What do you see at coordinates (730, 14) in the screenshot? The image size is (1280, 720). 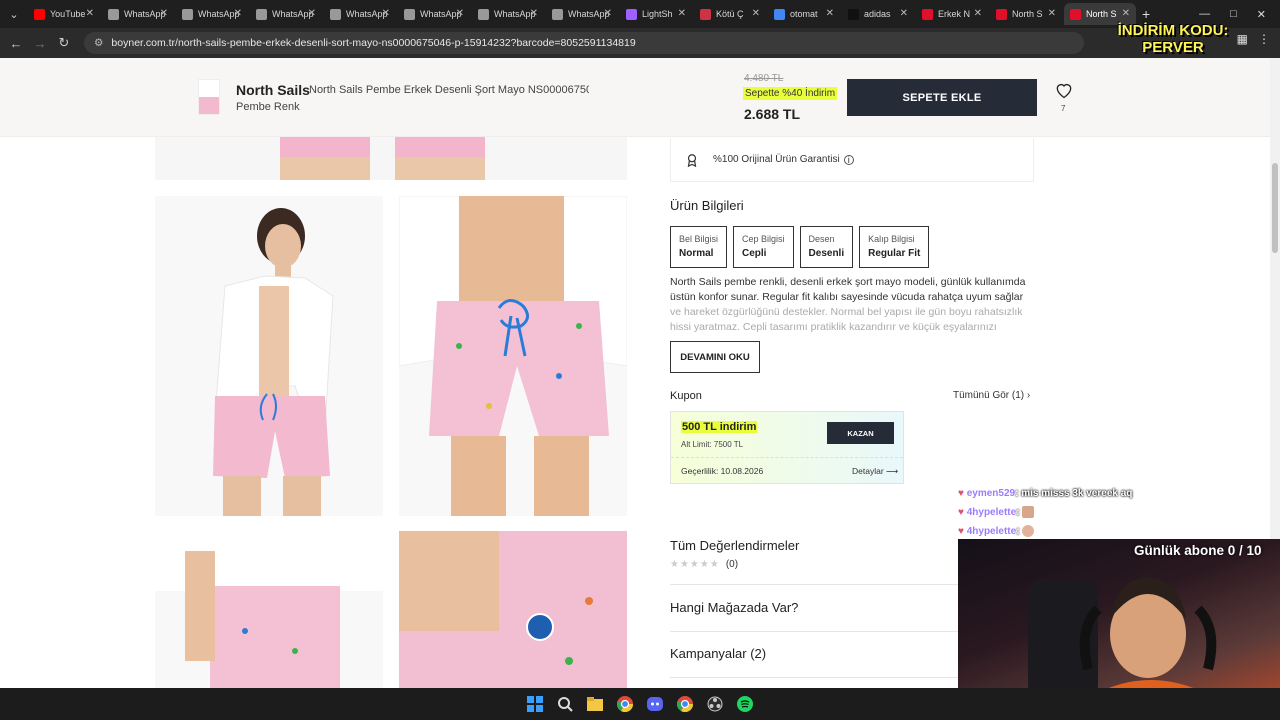 I see `browser-tab: Kötü Ç ✕` at bounding box center [730, 14].